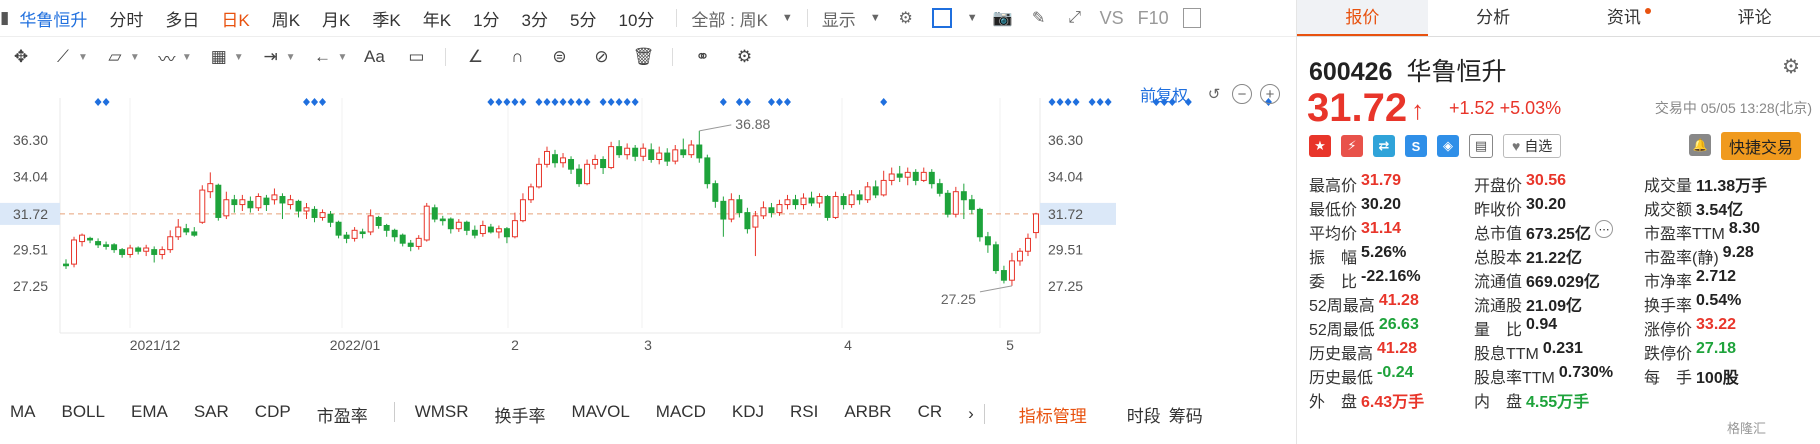 Image resolution: width=1820 pixels, height=444 pixels. Describe the element at coordinates (211, 414) in the screenshot. I see `indicator-item: SAR` at that location.